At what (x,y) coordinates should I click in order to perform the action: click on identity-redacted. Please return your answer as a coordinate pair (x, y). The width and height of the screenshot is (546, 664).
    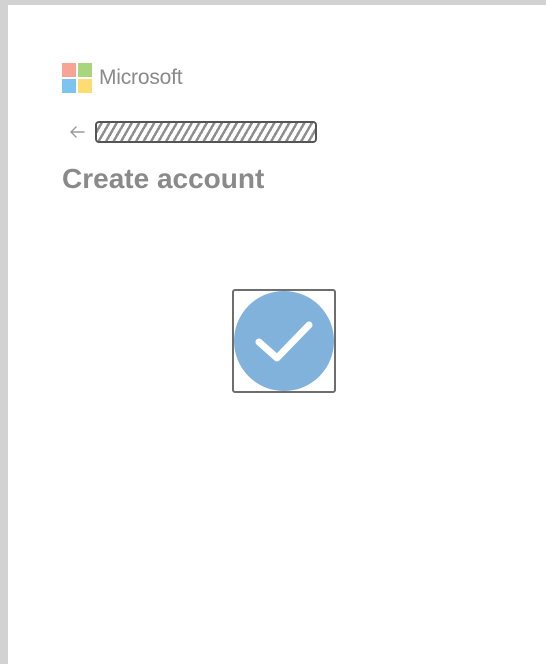
    Looking at the image, I should click on (206, 132).